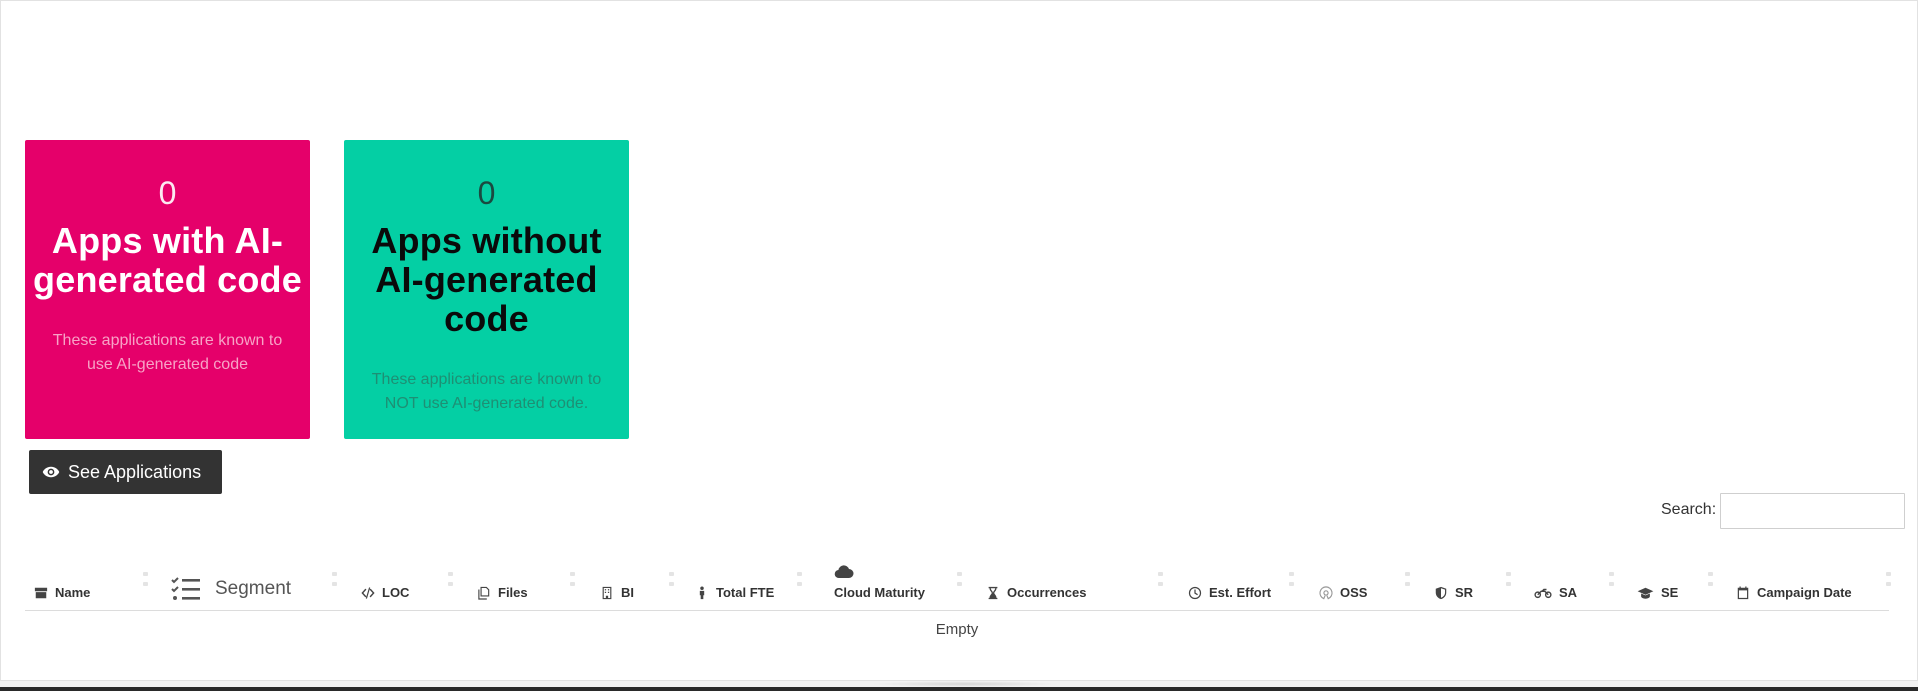  Describe the element at coordinates (1240, 592) in the screenshot. I see `column-est-effort-label: Est. Effort` at that location.